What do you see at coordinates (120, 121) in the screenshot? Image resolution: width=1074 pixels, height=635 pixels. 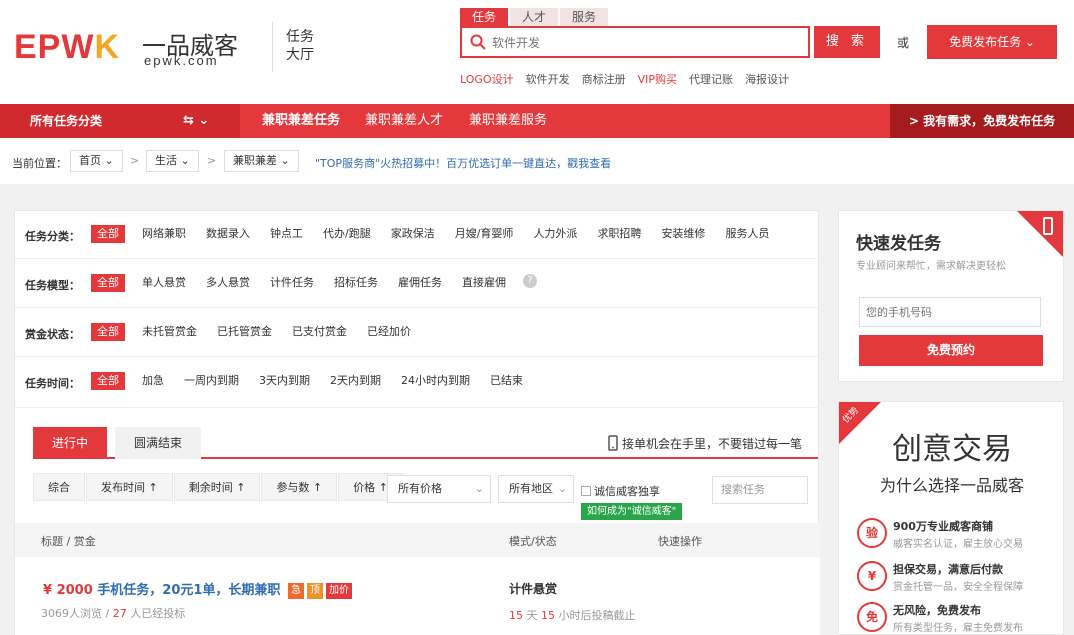 I see `all-categories-menu: 所有任务分类 ⇆ ⌄` at bounding box center [120, 121].